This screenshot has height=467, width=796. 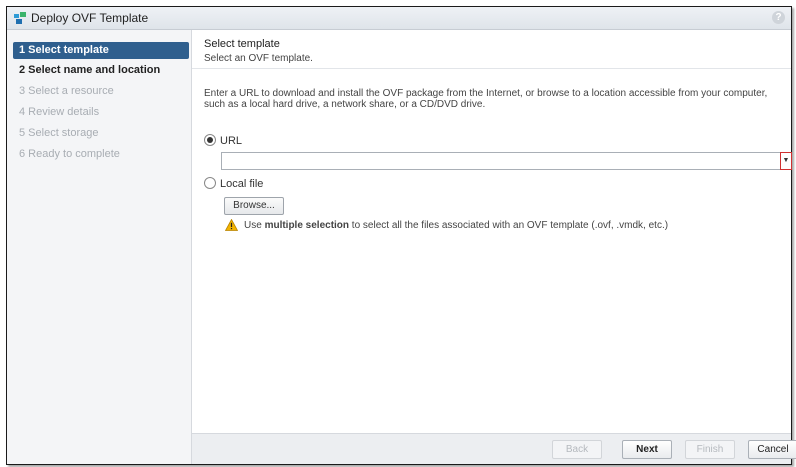 I want to click on hint-prefix: Use, so click(x=254, y=225).